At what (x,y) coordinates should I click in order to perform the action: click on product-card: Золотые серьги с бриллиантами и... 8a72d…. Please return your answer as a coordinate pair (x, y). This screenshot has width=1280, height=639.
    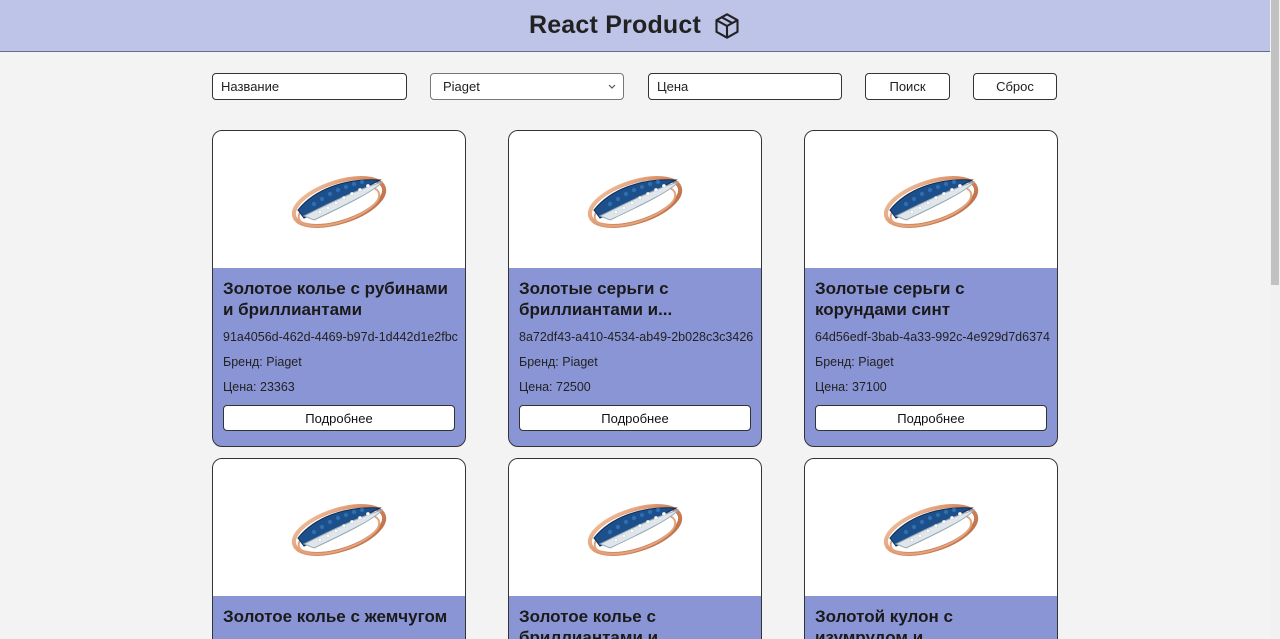
    Looking at the image, I should click on (635, 288).